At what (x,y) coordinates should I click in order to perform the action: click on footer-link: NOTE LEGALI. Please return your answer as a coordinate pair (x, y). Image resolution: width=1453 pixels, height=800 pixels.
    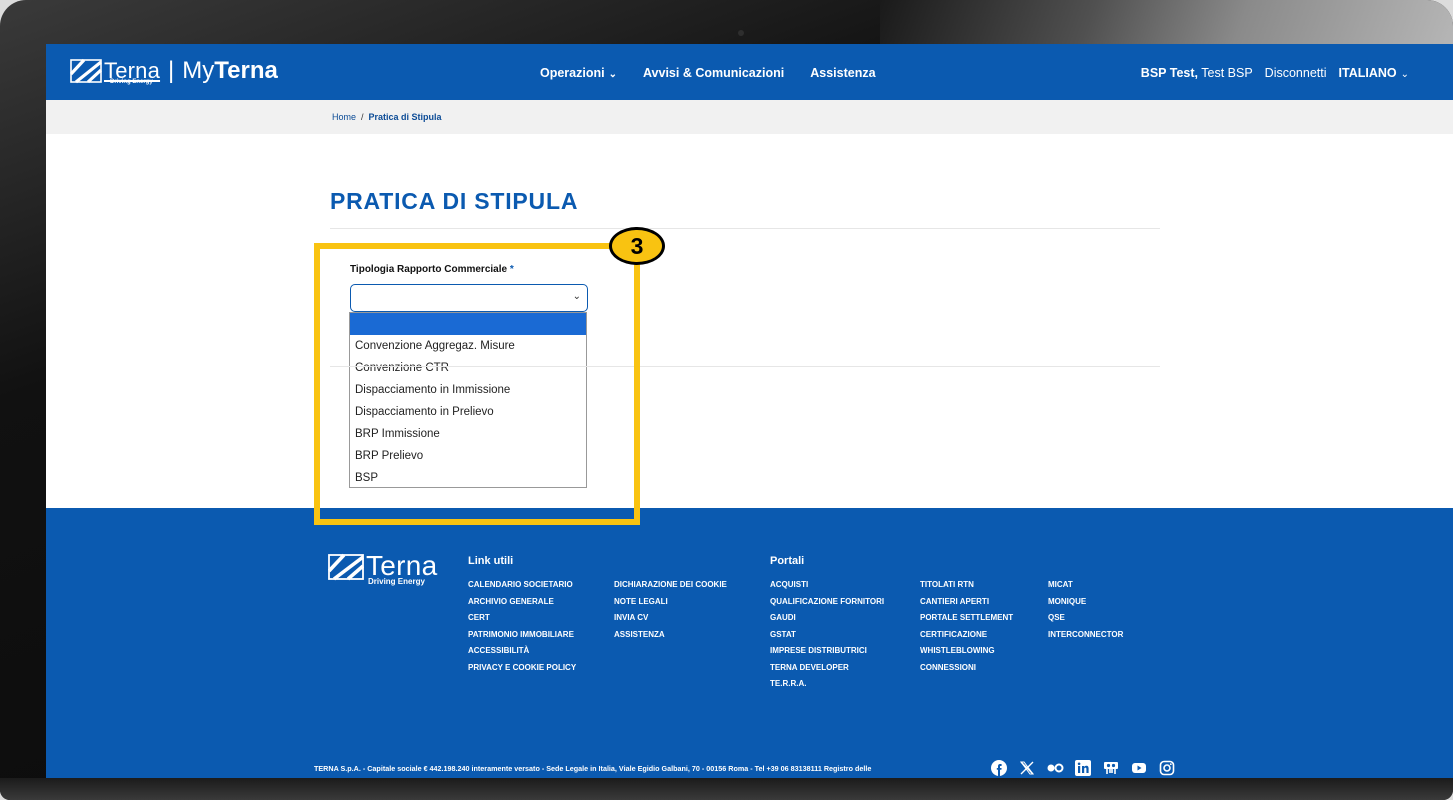
    Looking at the image, I should click on (670, 602).